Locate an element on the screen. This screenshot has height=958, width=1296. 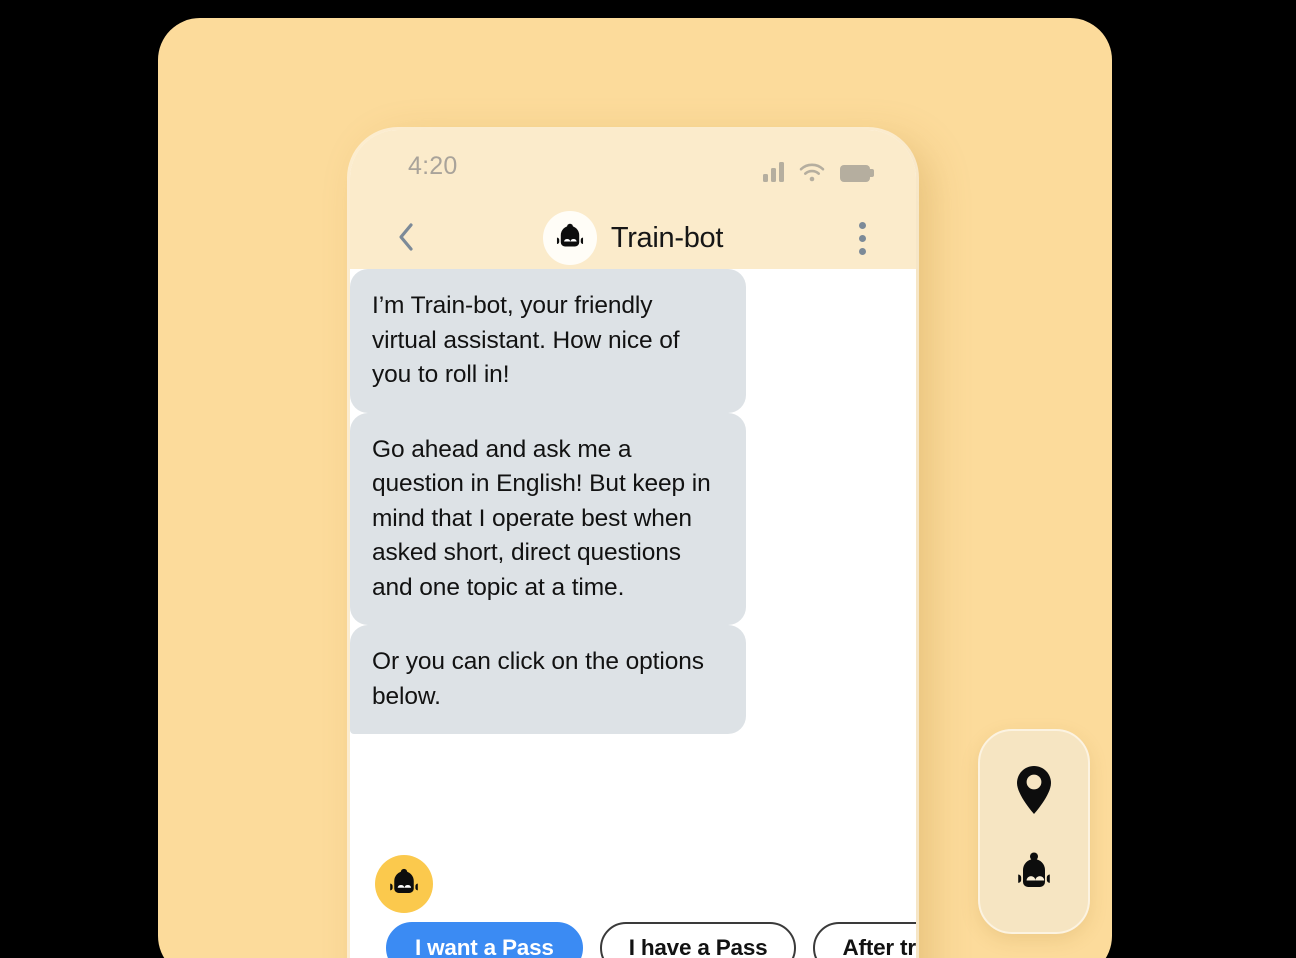
phone-nav-bar: Train-bot is located at coordinates (633, 238).